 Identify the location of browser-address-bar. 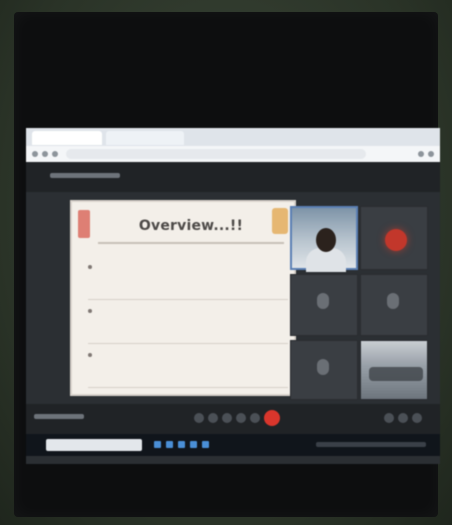
(233, 154).